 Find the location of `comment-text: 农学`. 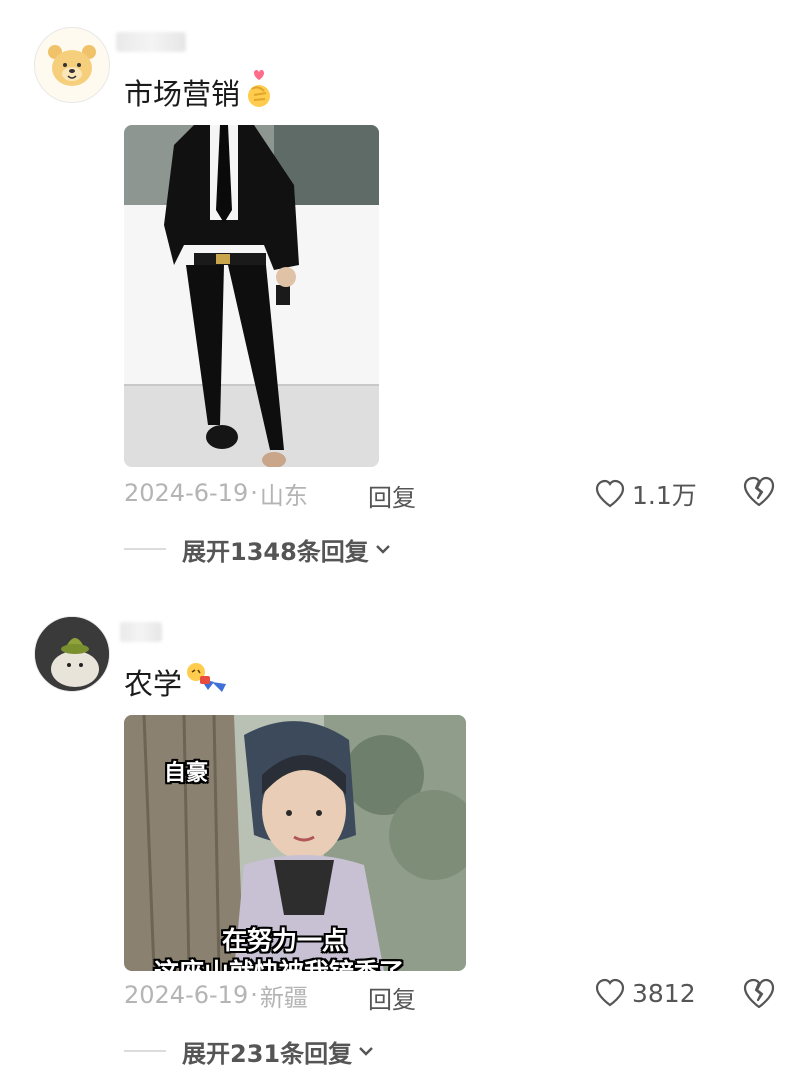

comment-text: 农学 is located at coordinates (153, 684).